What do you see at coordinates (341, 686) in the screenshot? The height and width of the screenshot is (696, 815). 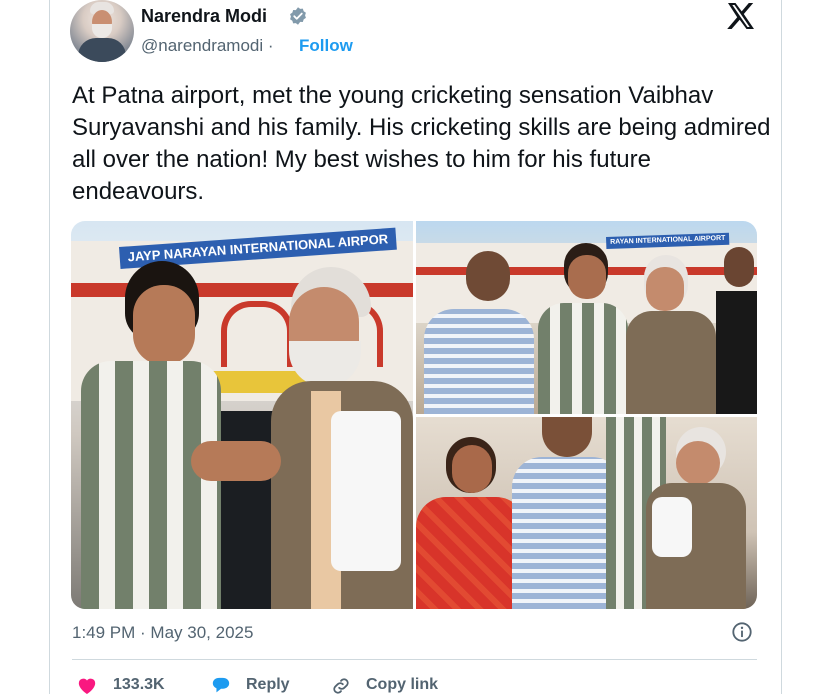 I see `copy-link-icon` at bounding box center [341, 686].